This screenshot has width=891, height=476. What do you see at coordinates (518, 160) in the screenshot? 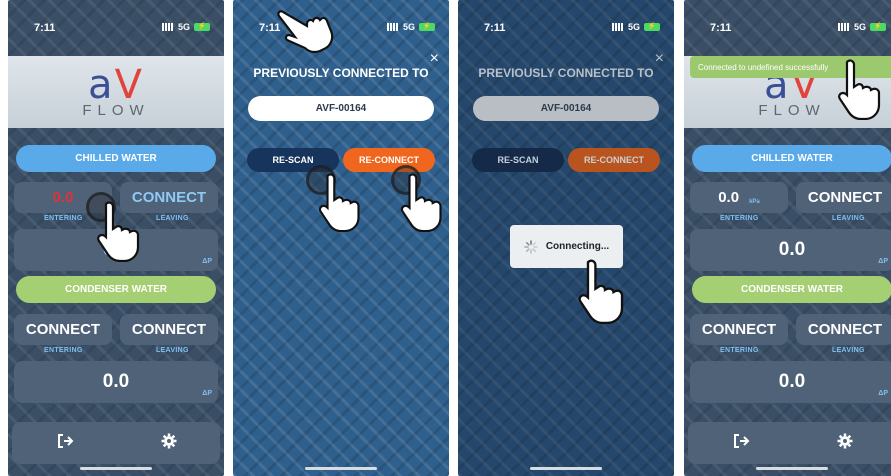
I see `rescan-button: RE-SCAN` at bounding box center [518, 160].